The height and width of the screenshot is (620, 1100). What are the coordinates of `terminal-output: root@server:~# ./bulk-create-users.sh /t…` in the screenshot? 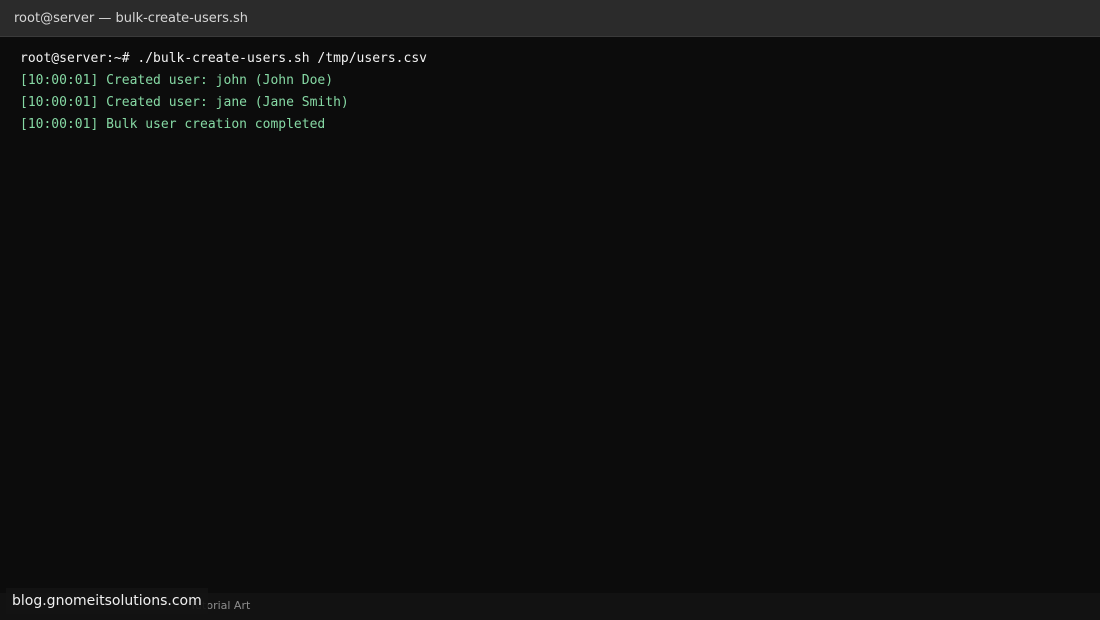 It's located at (550, 92).